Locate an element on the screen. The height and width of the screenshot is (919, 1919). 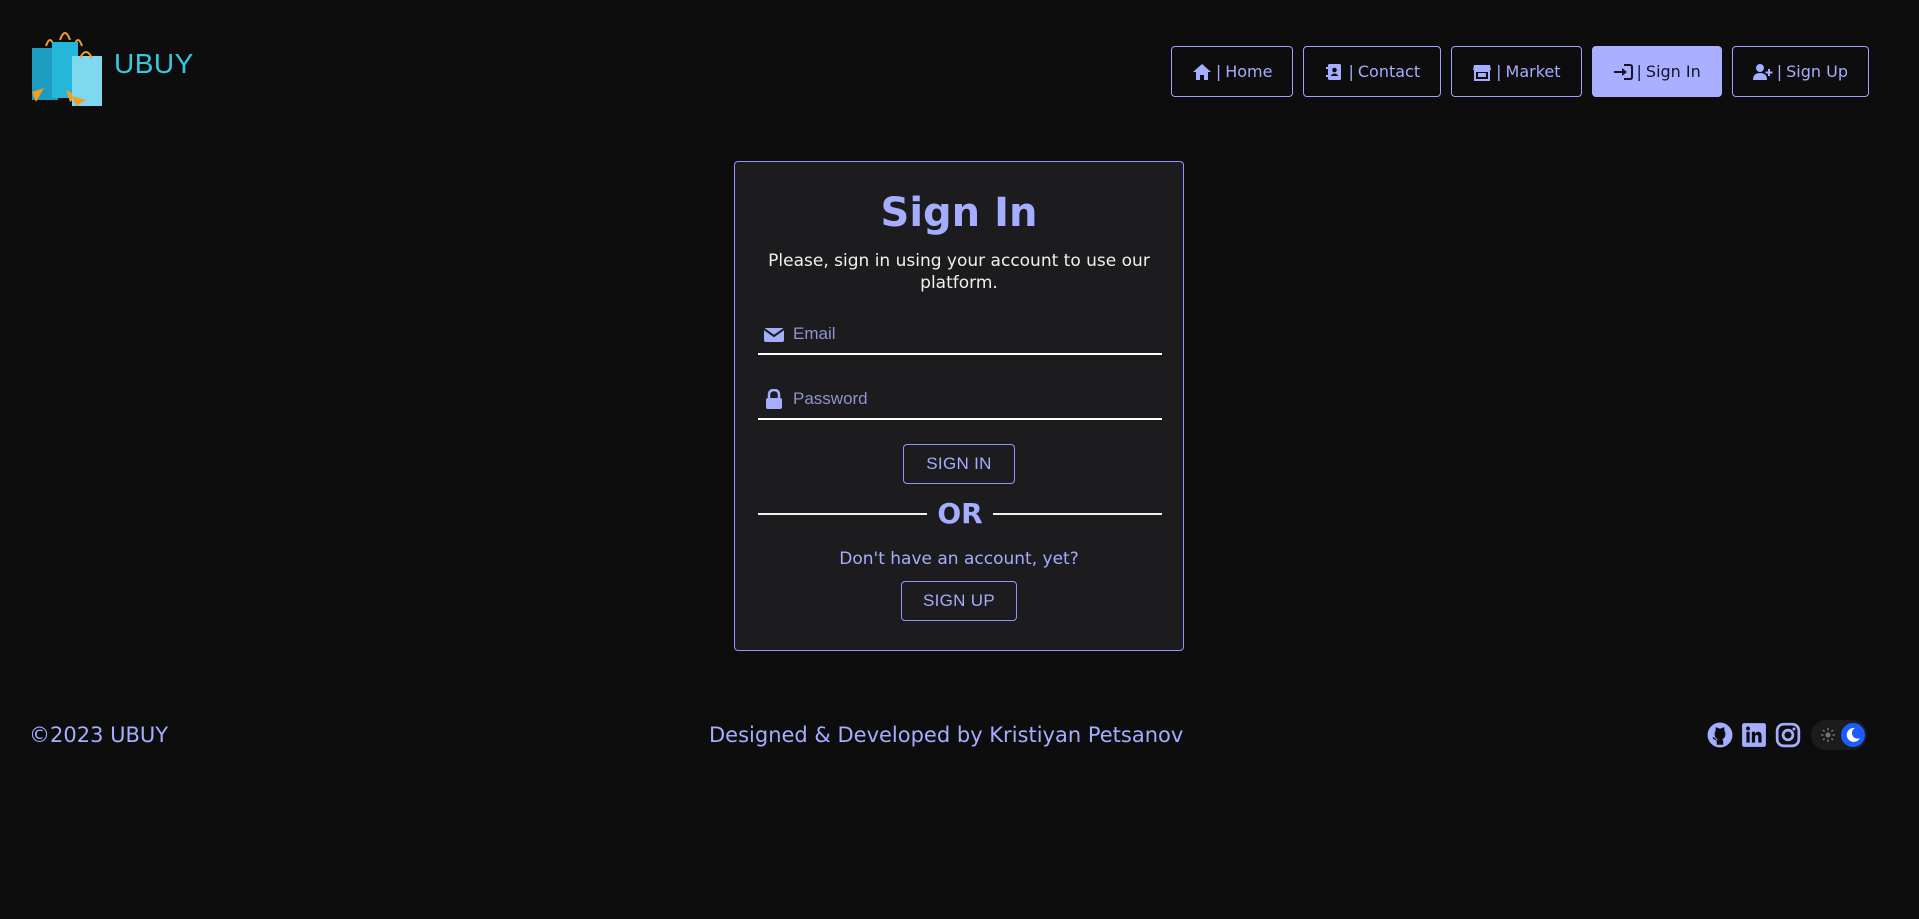
envelope-icon is located at coordinates (774, 335).